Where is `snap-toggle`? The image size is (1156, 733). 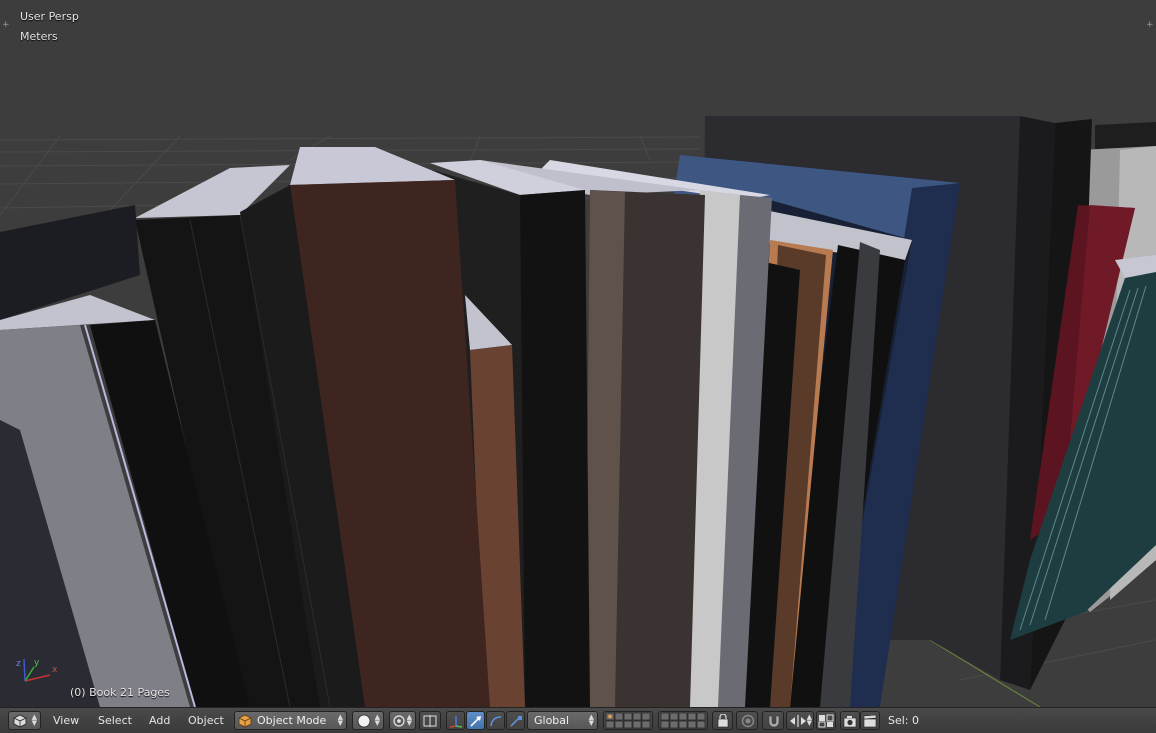
snap-toggle is located at coordinates (773, 720).